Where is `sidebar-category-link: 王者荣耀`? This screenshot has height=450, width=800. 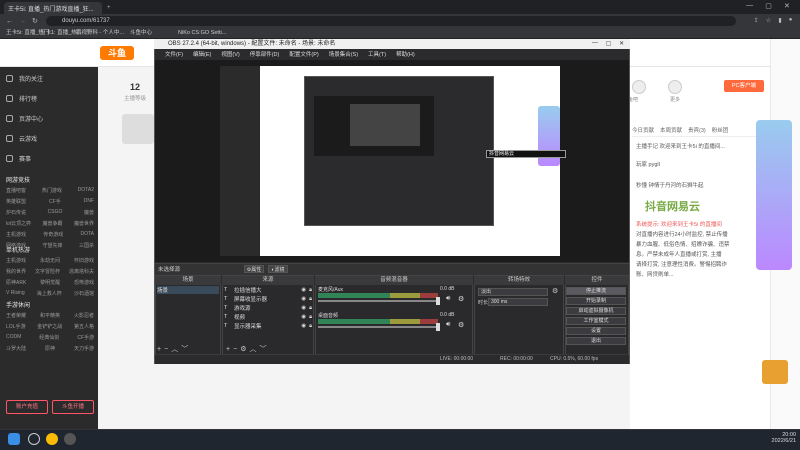 sidebar-category-link: 王者荣耀 is located at coordinates (16, 317).